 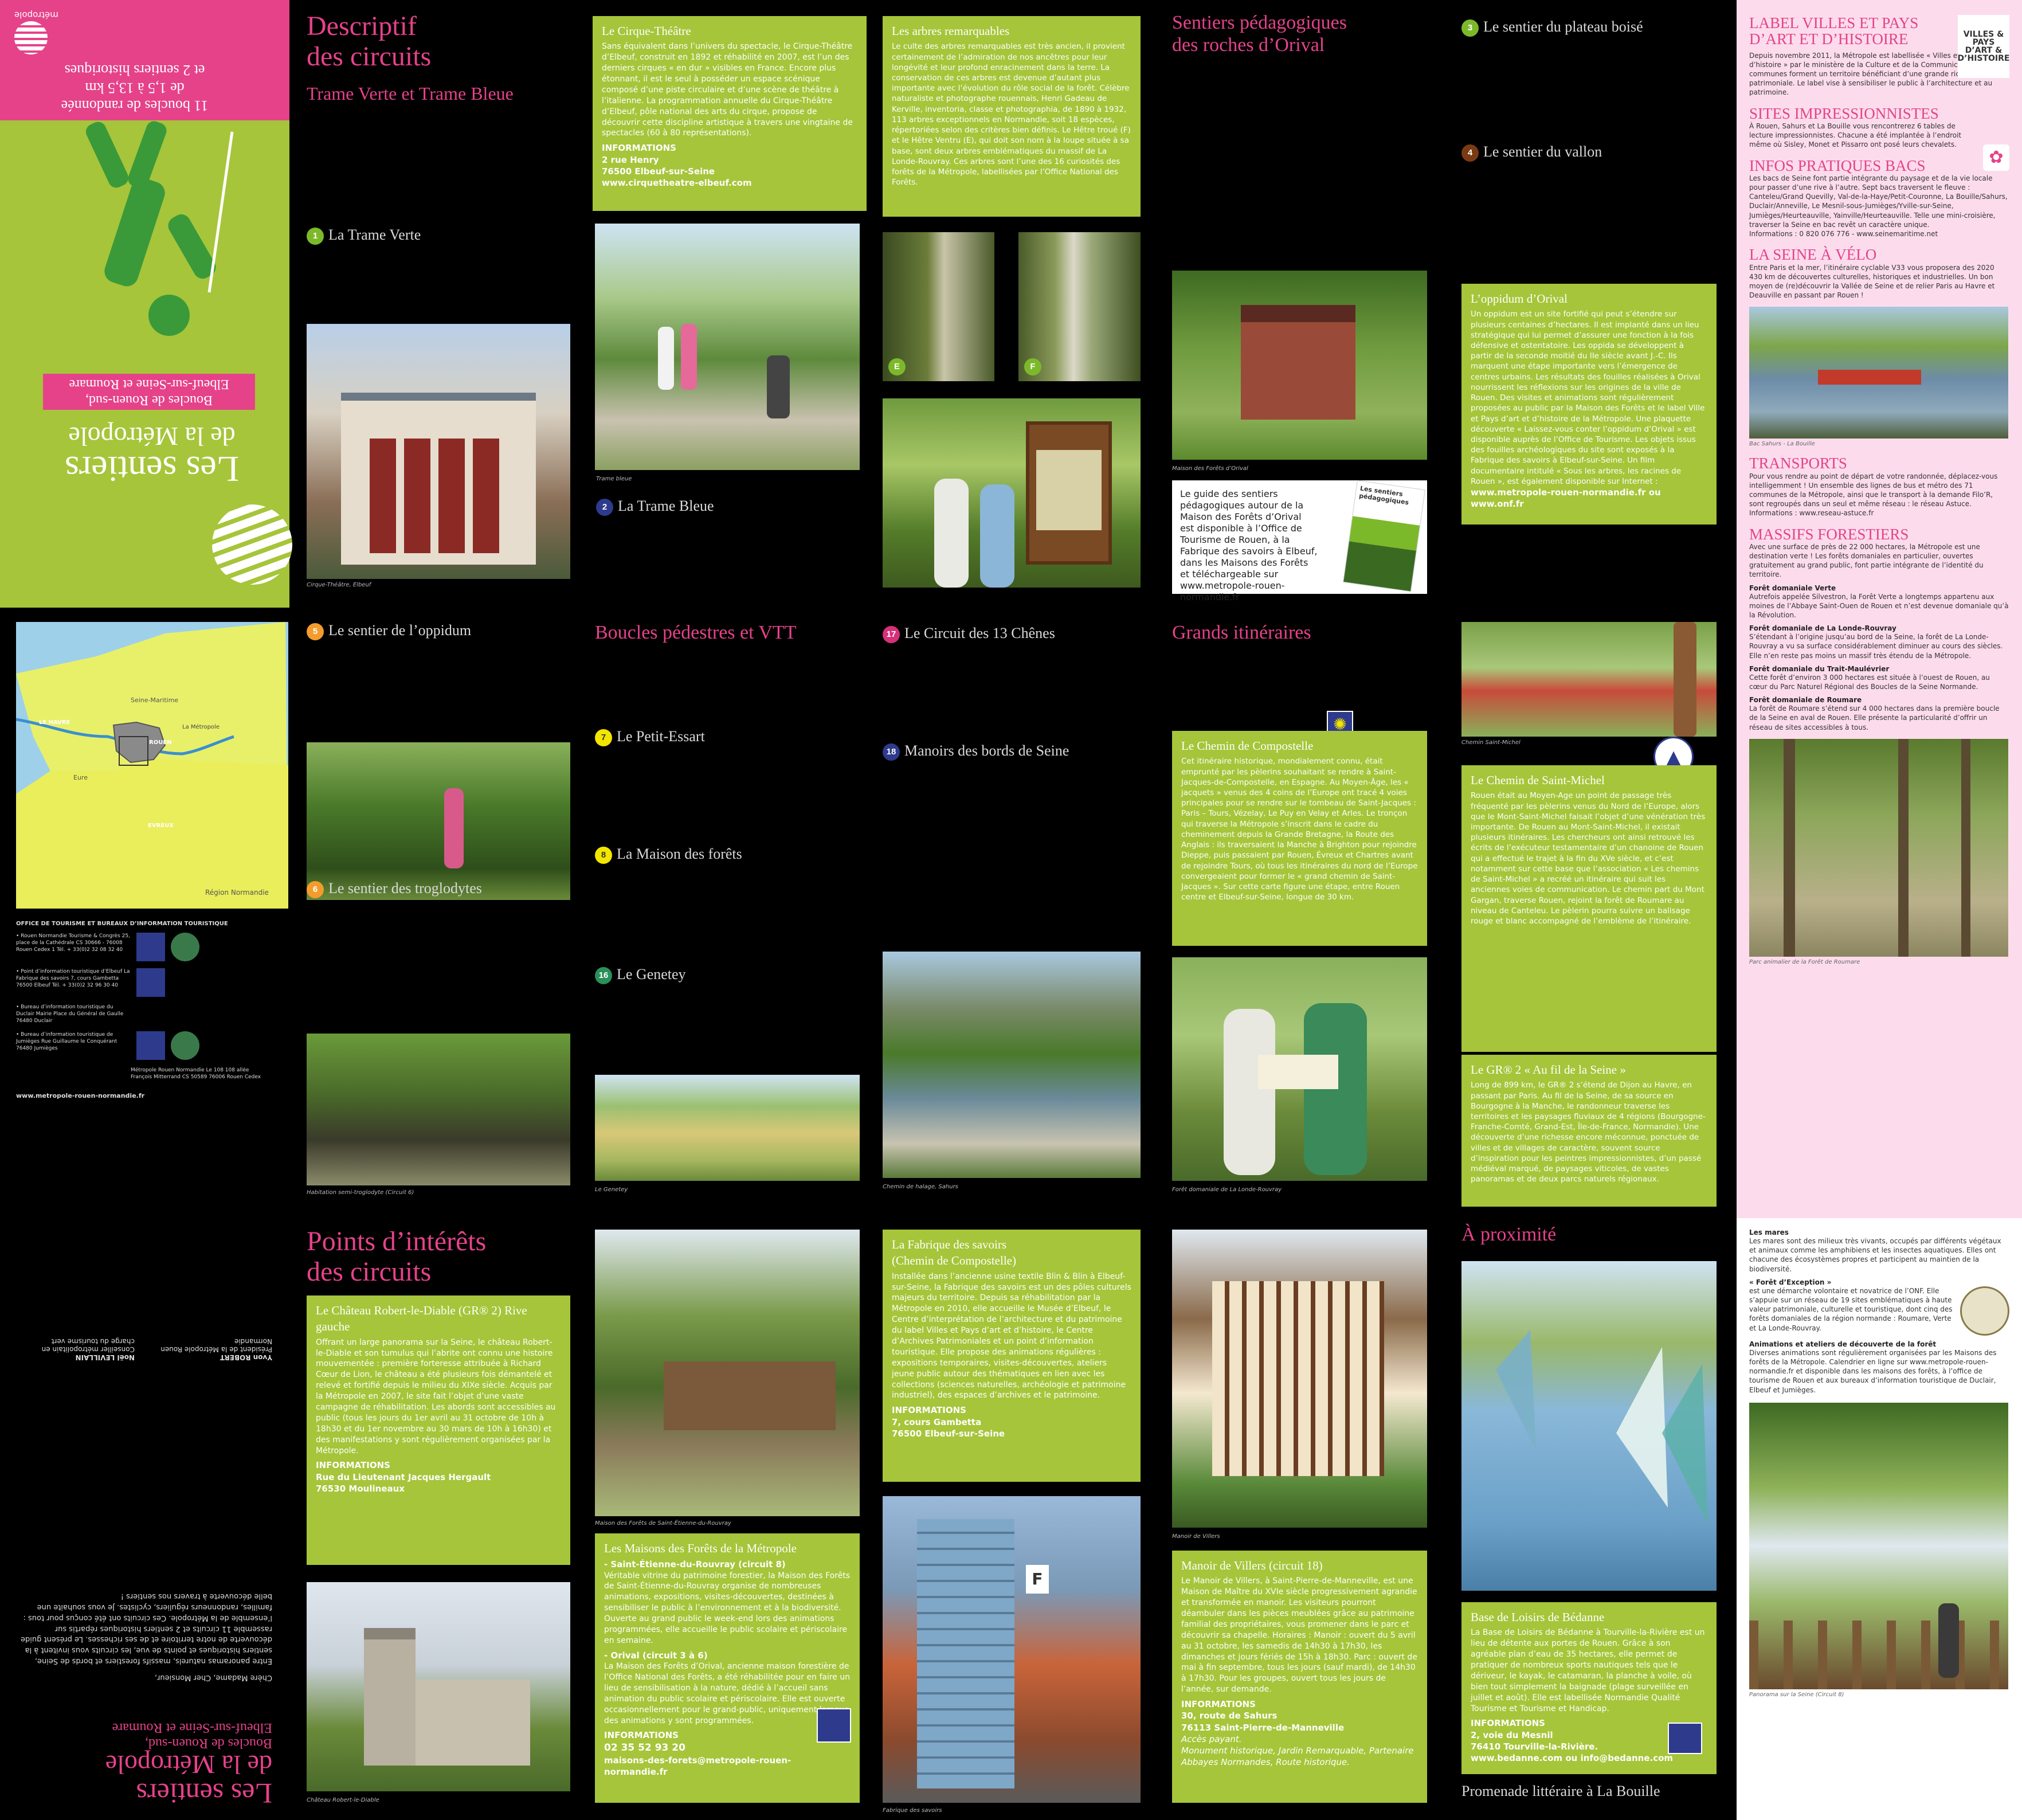 I want to click on cover-subtitle-3: et 2 sentiers historiques, so click(x=135, y=70).